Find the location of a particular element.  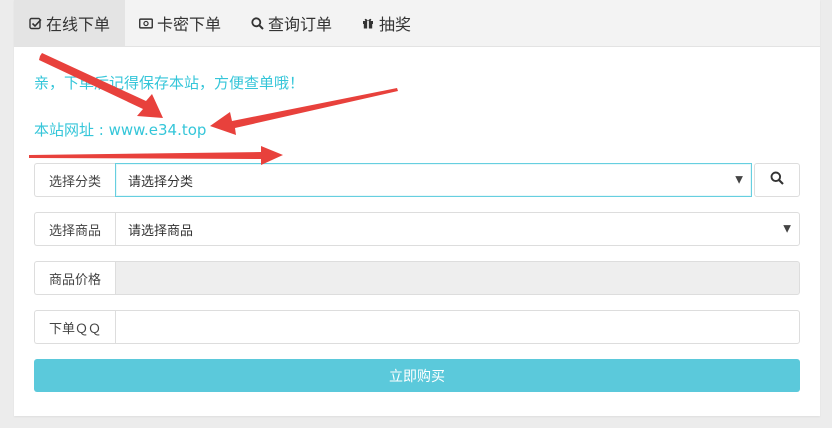

tab-lottery-label: 抽奖 is located at coordinates (395, 24).